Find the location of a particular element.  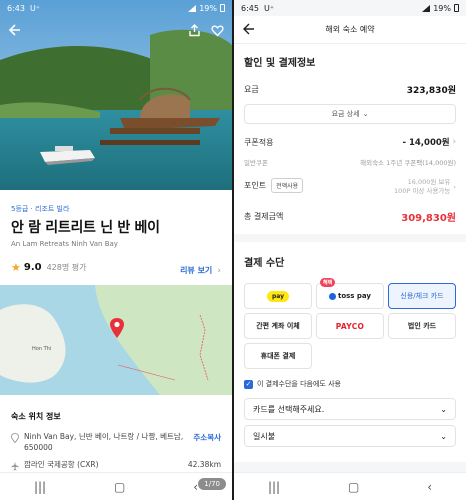

kakaopay-logo: pay is located at coordinates (278, 296).